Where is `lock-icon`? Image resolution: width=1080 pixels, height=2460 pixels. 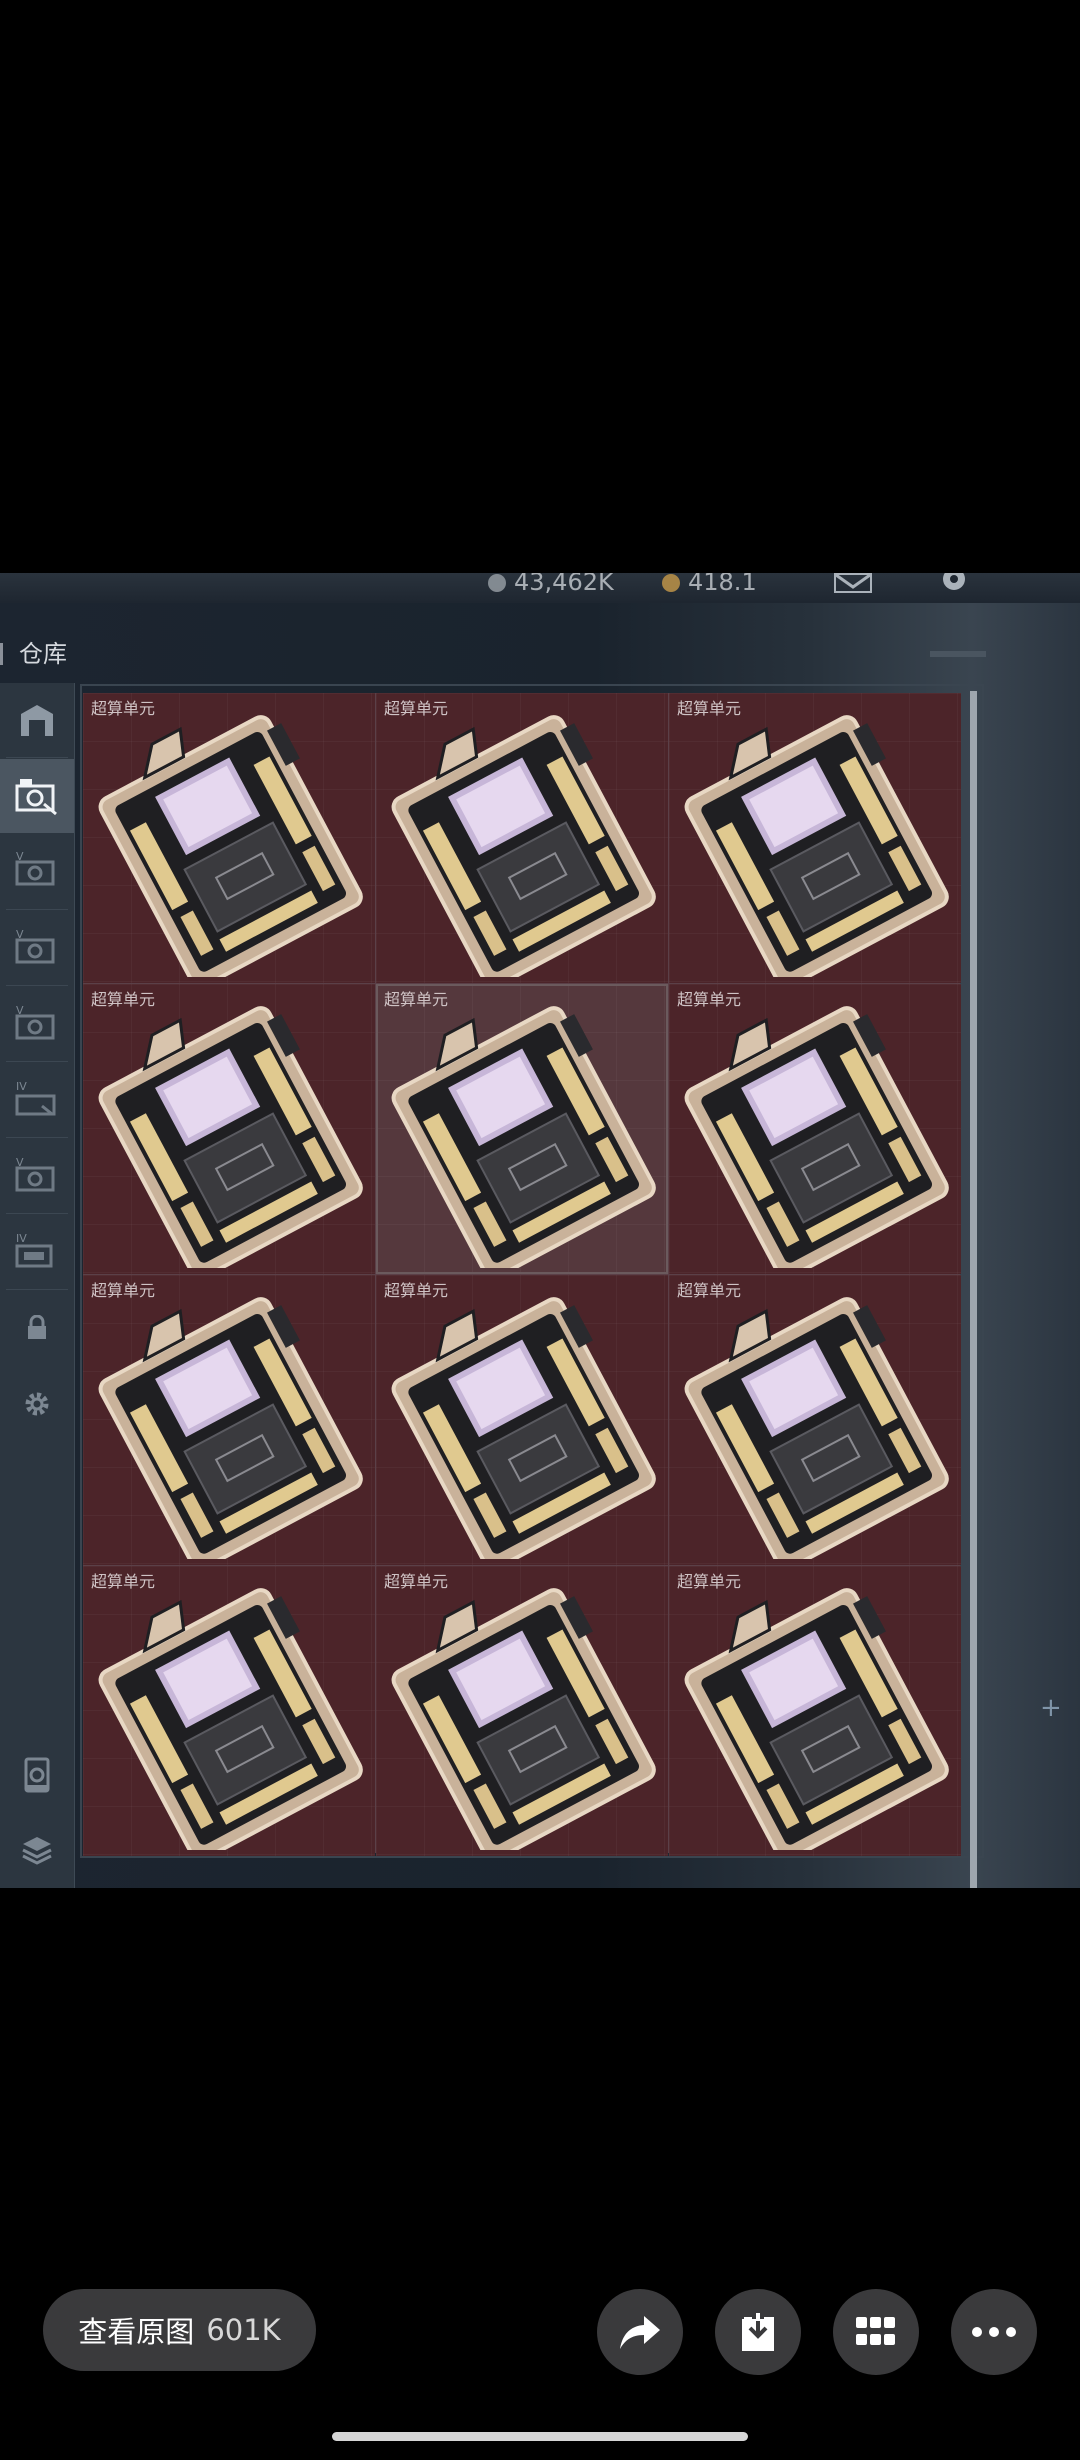
lock-icon is located at coordinates (37, 1327).